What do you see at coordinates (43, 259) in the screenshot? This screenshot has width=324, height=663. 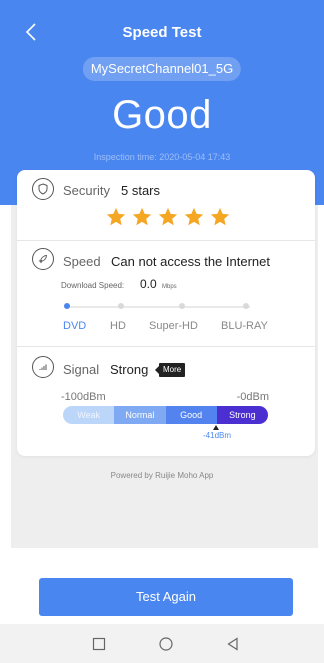 I see `rocket-icon` at bounding box center [43, 259].